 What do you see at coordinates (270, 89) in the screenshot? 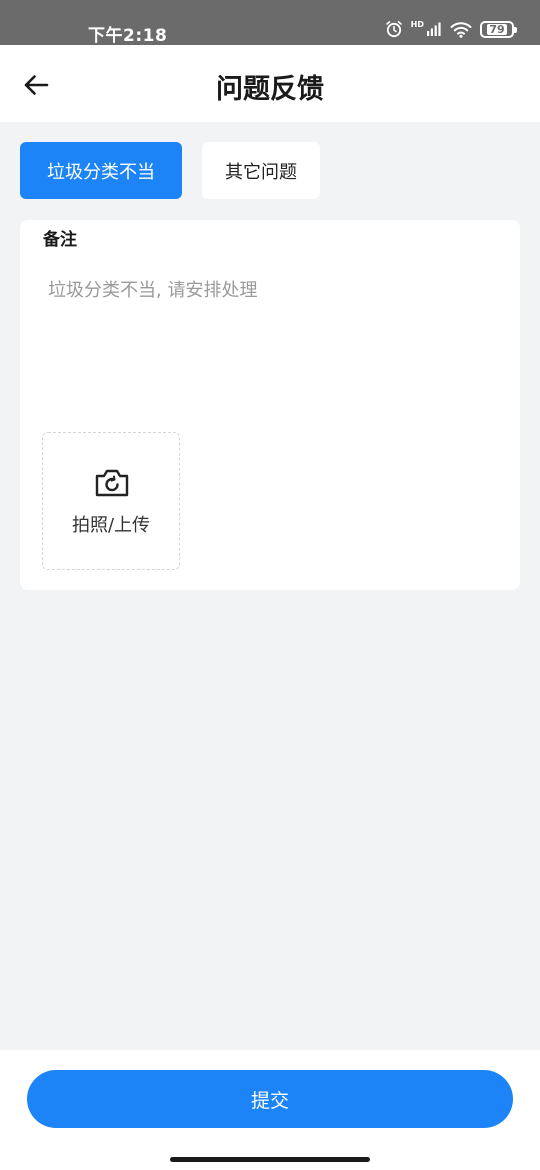
I see `page-title: 问题反馈` at bounding box center [270, 89].